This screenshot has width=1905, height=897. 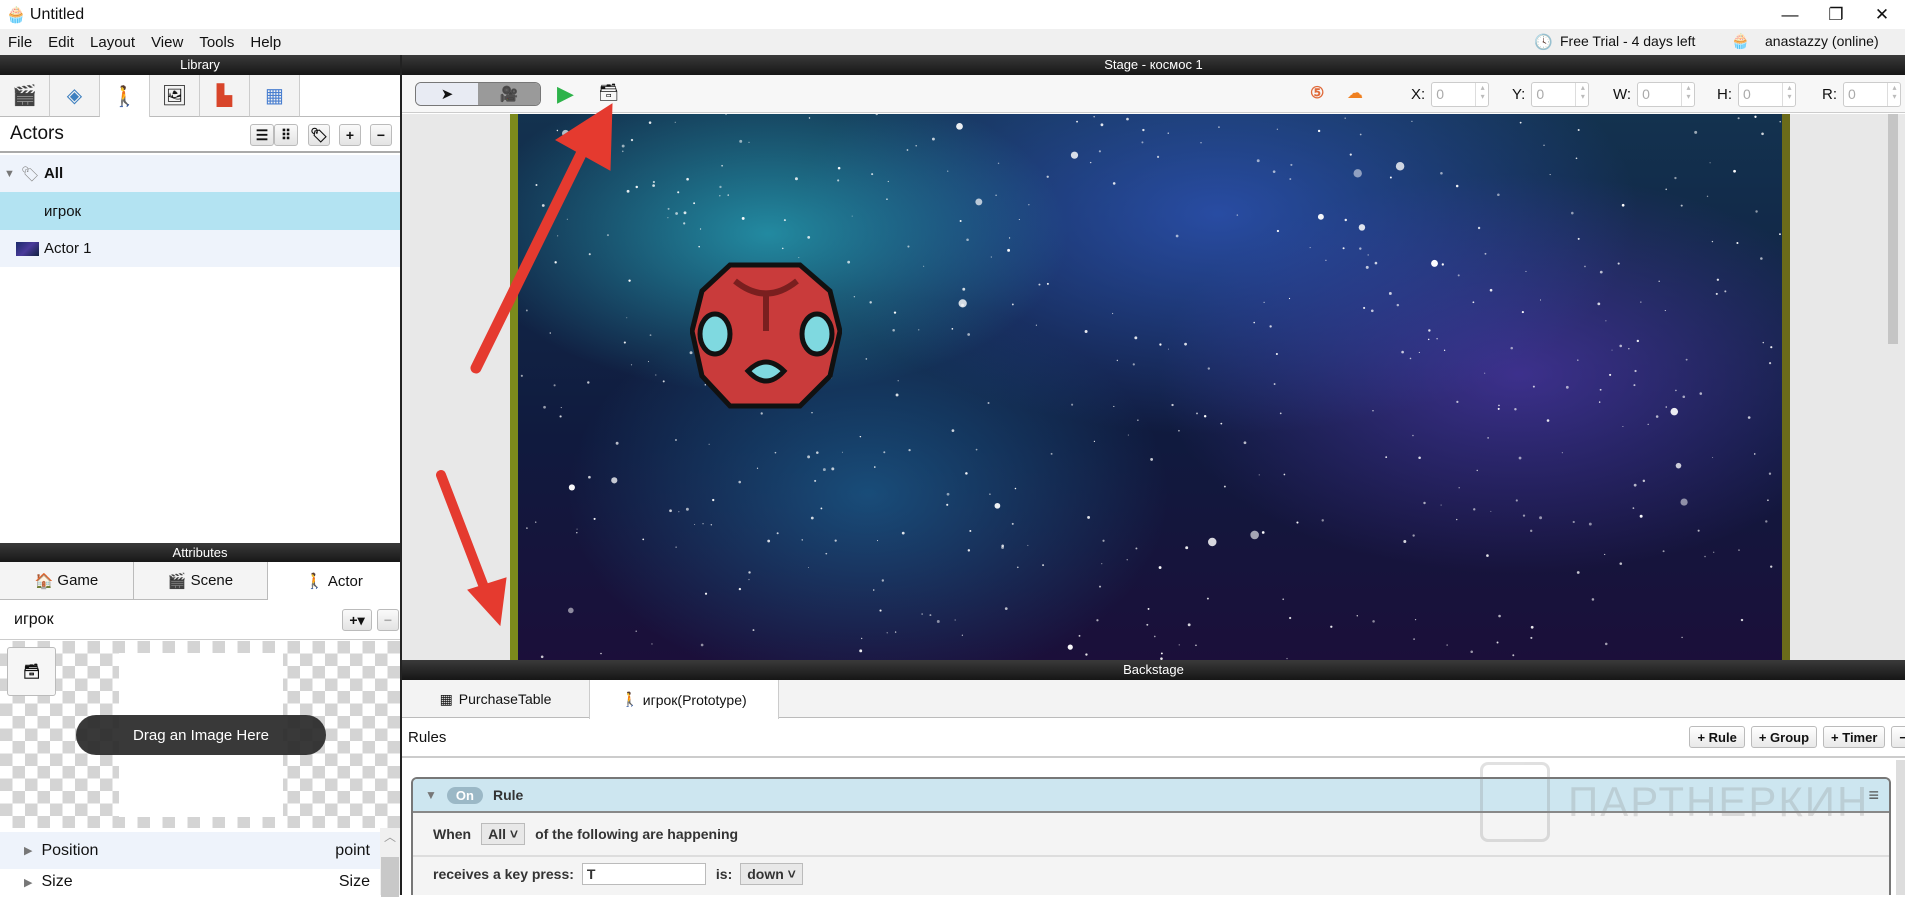 What do you see at coordinates (1900, 827) in the screenshot?
I see `rules-scrollbar` at bounding box center [1900, 827].